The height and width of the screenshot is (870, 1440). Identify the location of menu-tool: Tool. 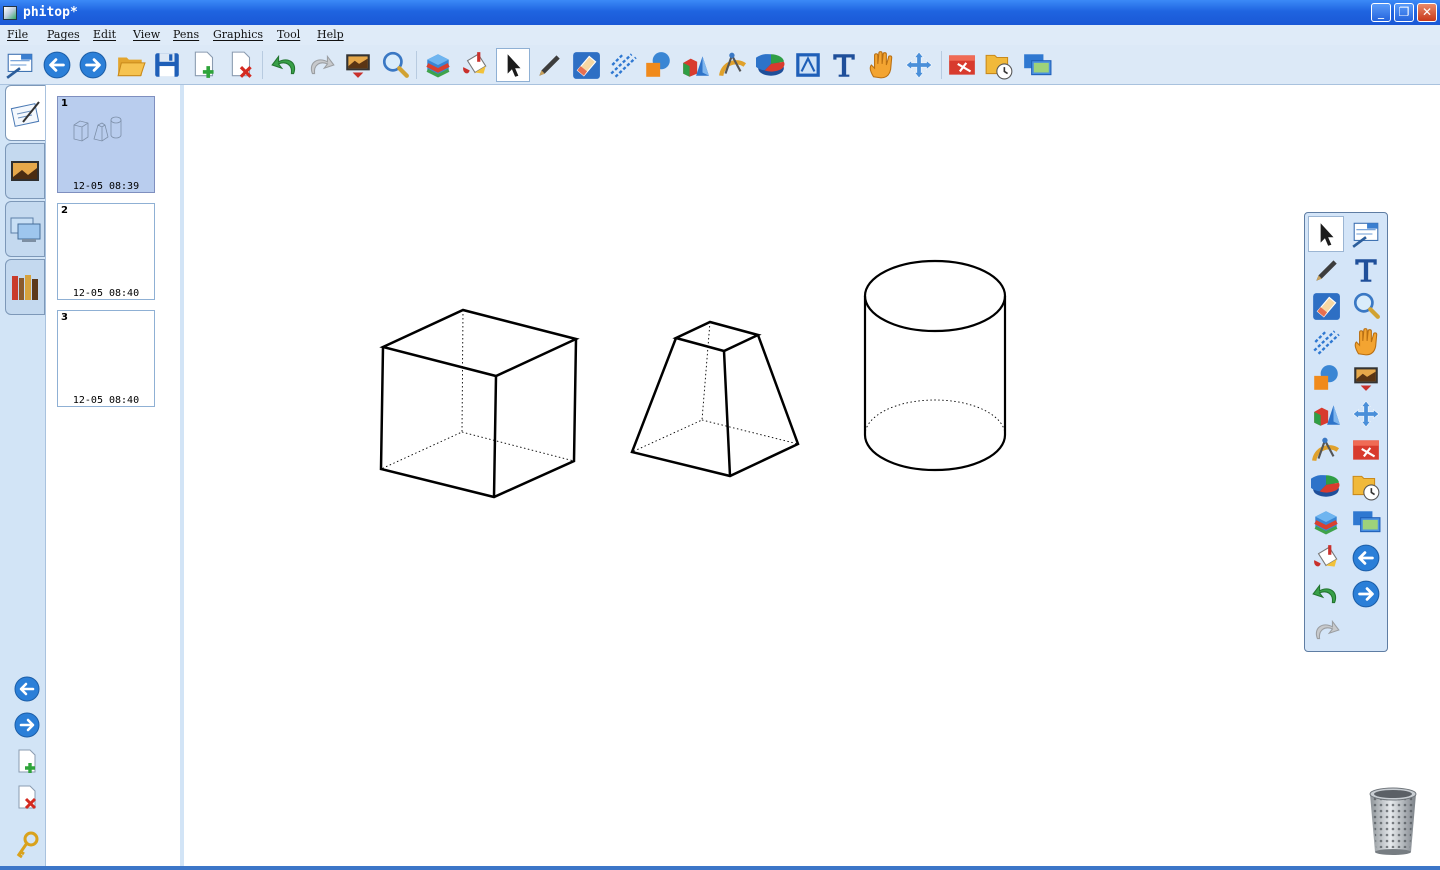
(288, 34).